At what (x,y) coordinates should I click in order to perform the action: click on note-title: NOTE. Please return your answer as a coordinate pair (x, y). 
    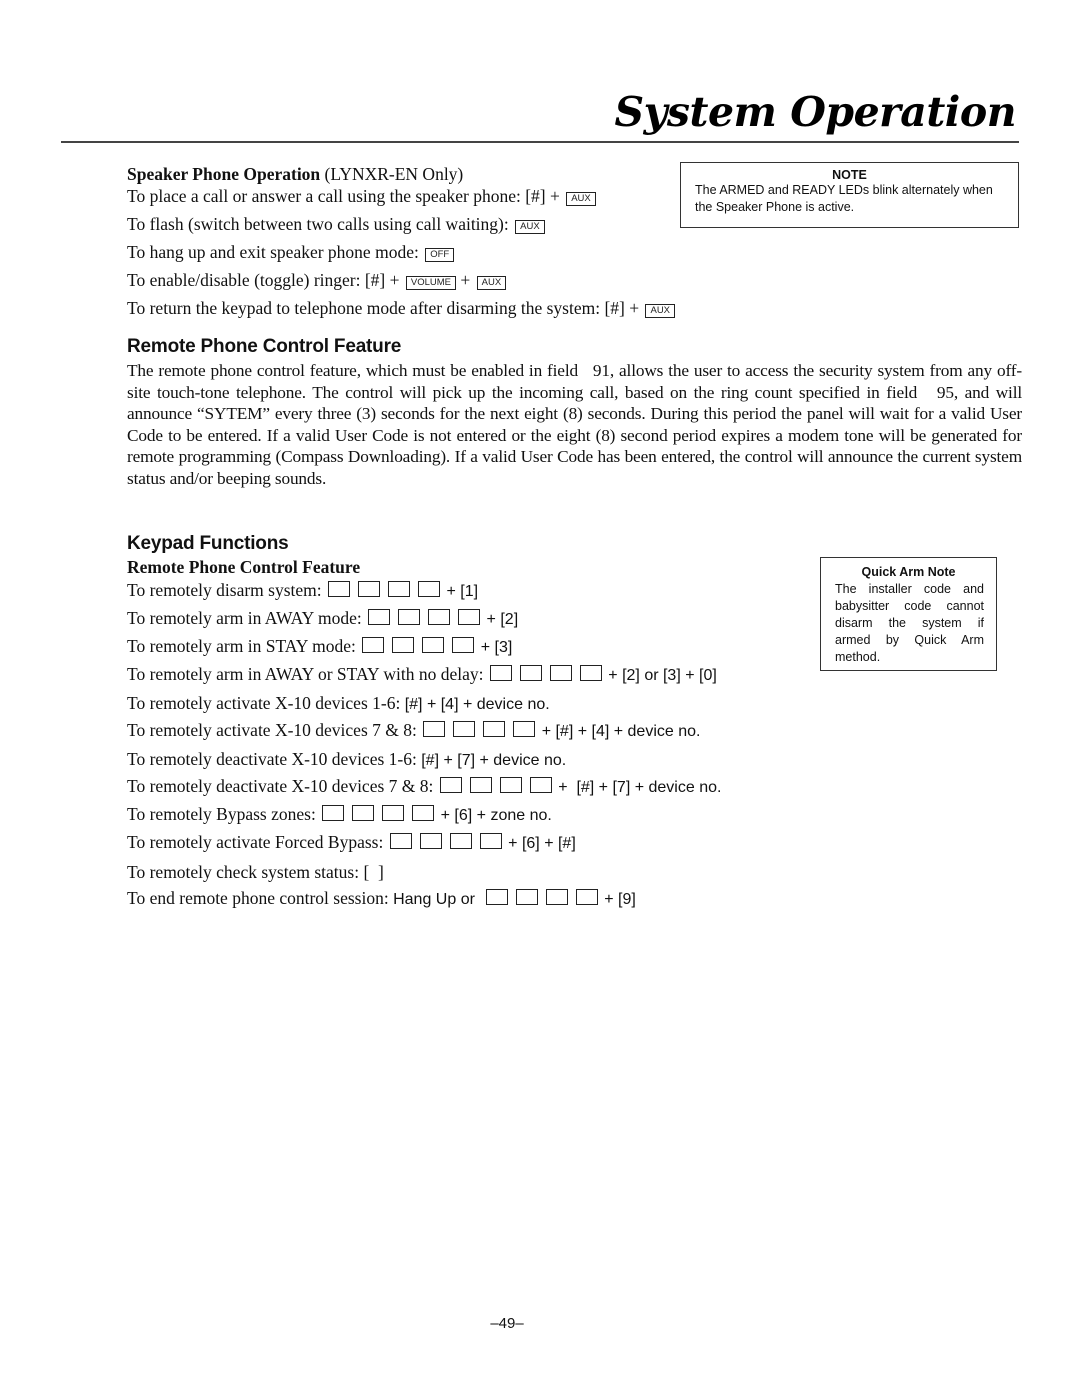
    Looking at the image, I should click on (849, 175).